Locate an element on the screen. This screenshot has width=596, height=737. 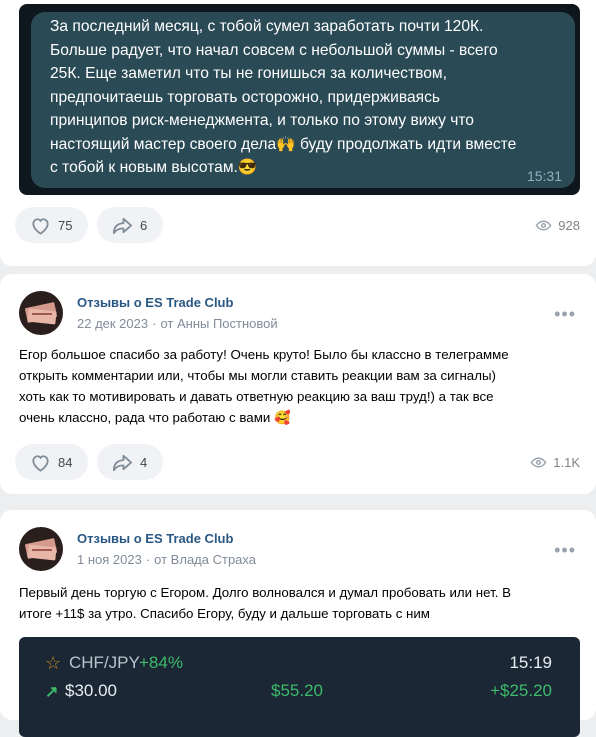
views-counter: 928 is located at coordinates (557, 225).